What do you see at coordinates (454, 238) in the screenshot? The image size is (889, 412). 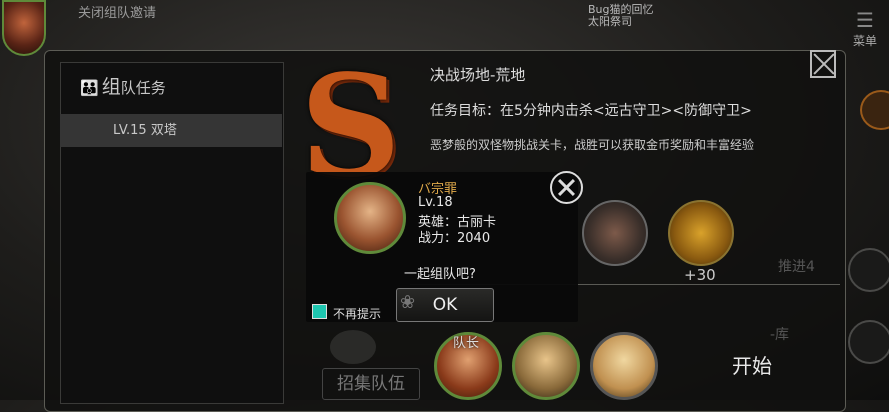 I see `inviter-power: 战力：2040` at bounding box center [454, 238].